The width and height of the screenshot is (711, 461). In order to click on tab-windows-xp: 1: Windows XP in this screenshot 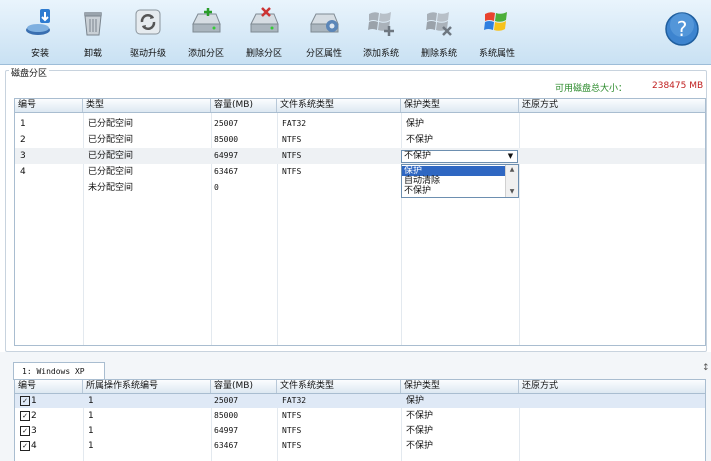, I will do `click(59, 371)`.